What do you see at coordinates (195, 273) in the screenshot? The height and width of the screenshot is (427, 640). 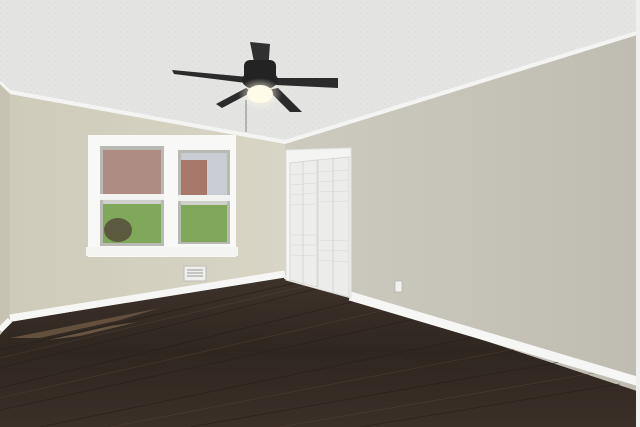 I see `vent-icon` at bounding box center [195, 273].